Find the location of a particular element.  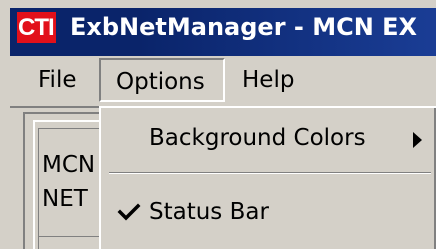

menu-separator is located at coordinates (270, 173).